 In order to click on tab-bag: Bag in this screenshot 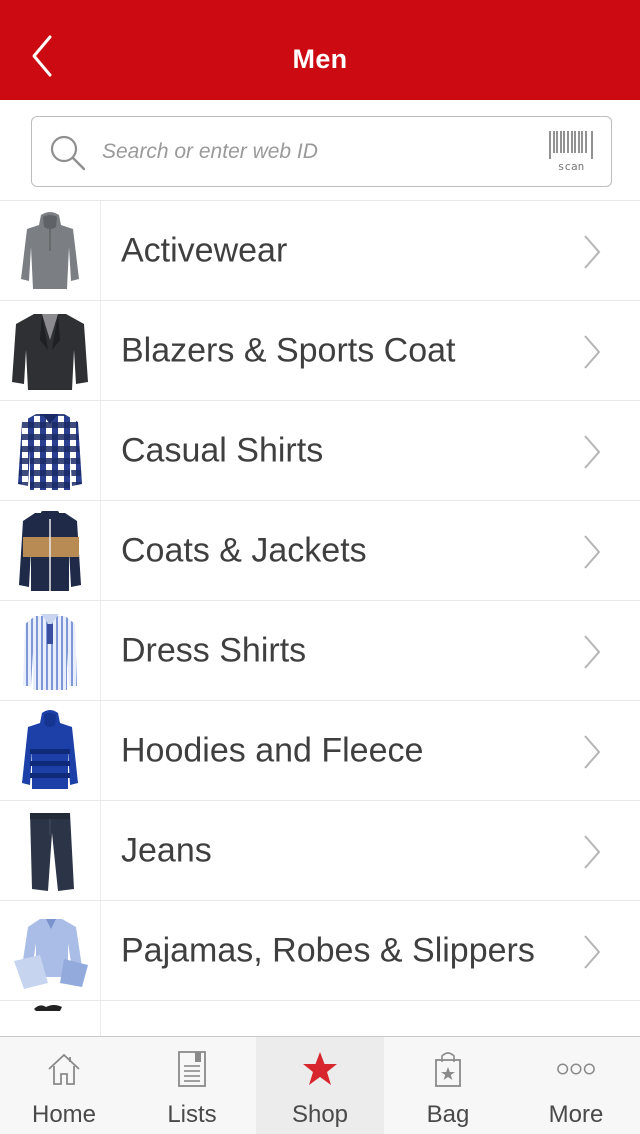, I will do `click(448, 1085)`.